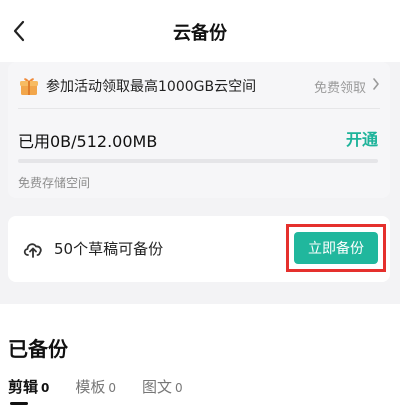 Image resolution: width=400 pixels, height=414 pixels. I want to click on free-claim-label: 免费领取, so click(339, 88).